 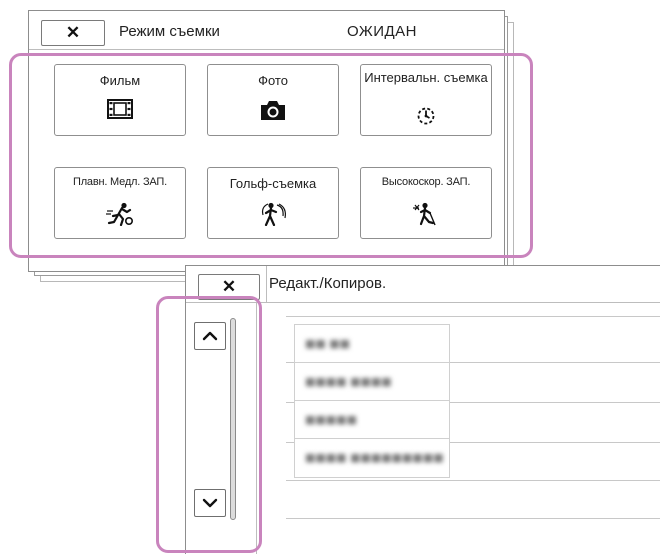 I want to click on film-icon, so click(x=120, y=111).